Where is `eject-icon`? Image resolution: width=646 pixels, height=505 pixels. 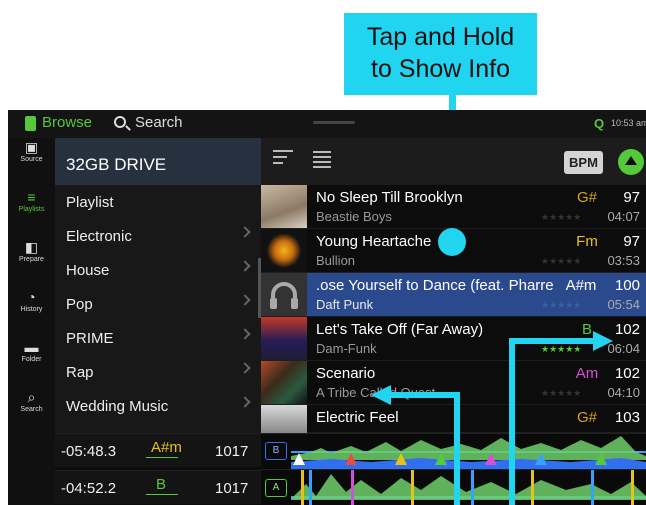 eject-icon is located at coordinates (631, 162).